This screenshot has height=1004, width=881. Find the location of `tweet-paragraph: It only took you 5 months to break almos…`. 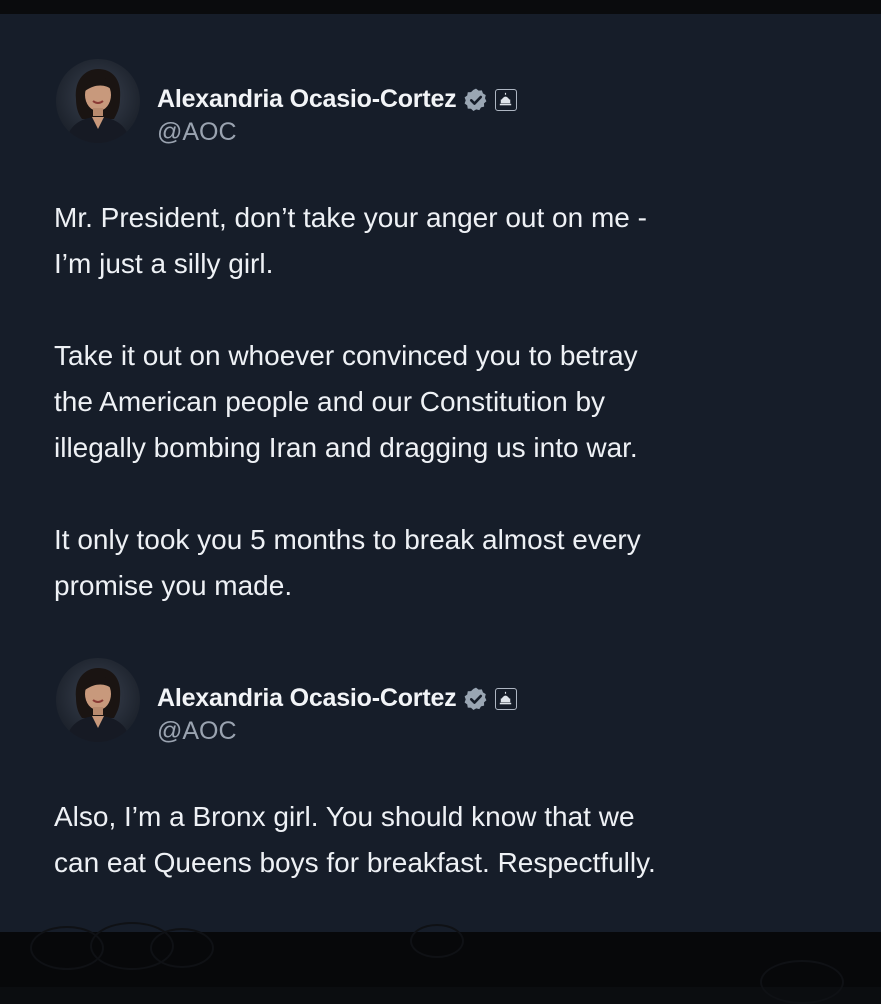

tweet-paragraph: It only took you 5 months to break almos… is located at coordinates (347, 562).